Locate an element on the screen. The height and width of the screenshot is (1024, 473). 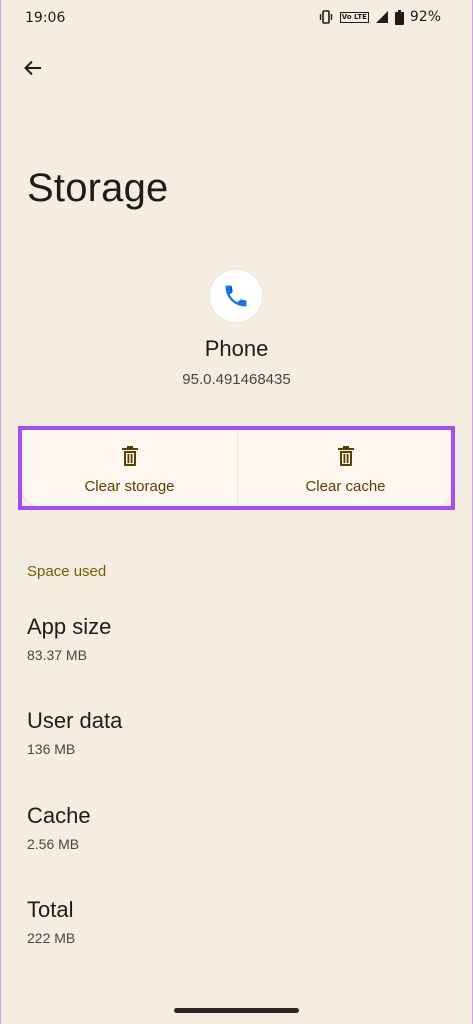
status-bar: 19:06 Vo LTE 92% is located at coordinates (236, 18).